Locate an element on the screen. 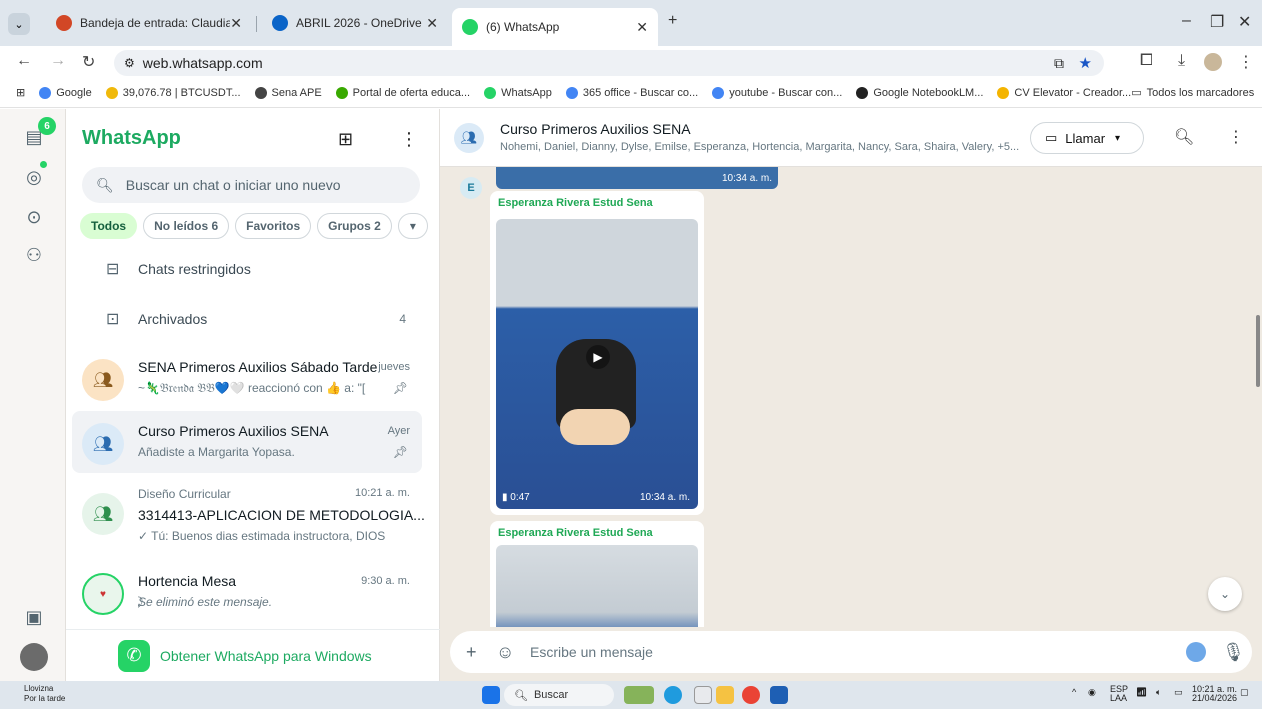 Image resolution: width=1262 pixels, height=709 pixels. attach-plus-icon: + is located at coordinates (471, 652).